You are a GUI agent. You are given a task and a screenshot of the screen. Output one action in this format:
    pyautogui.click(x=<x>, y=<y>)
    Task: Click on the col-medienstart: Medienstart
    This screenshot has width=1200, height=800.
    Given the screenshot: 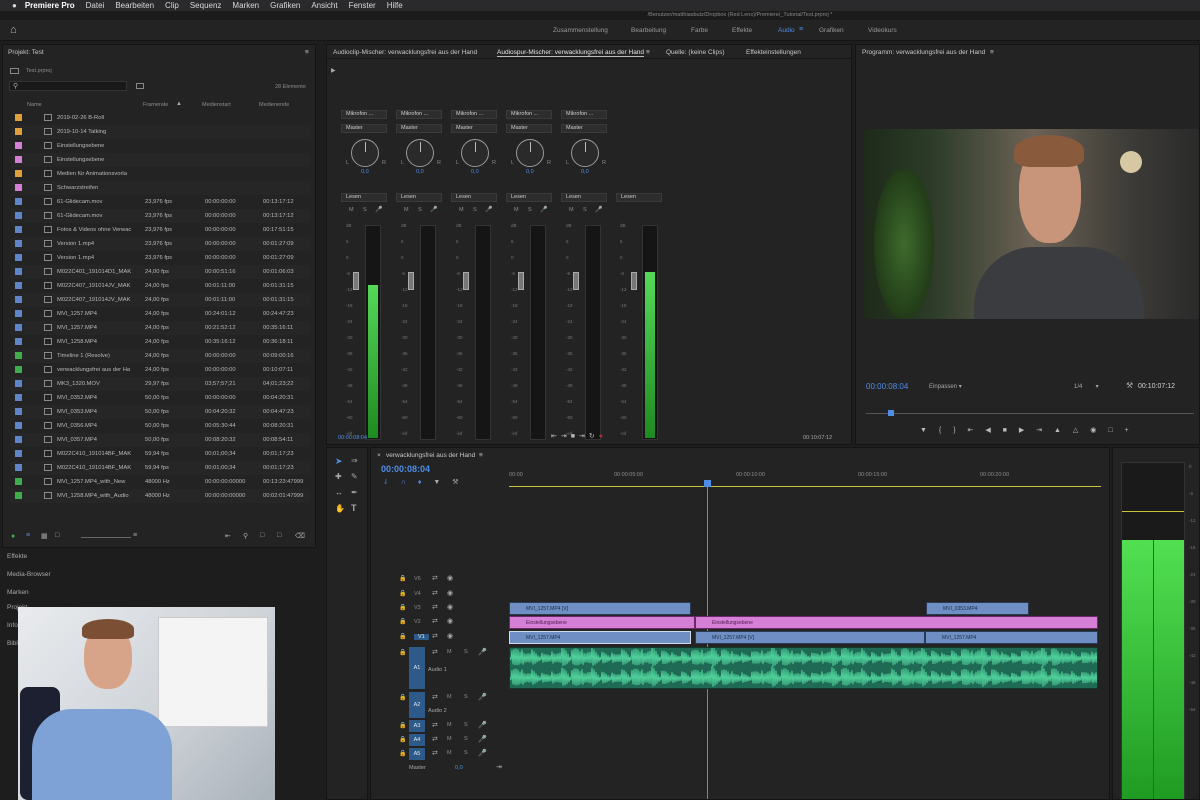 What is the action you would take?
    pyautogui.click(x=216, y=105)
    